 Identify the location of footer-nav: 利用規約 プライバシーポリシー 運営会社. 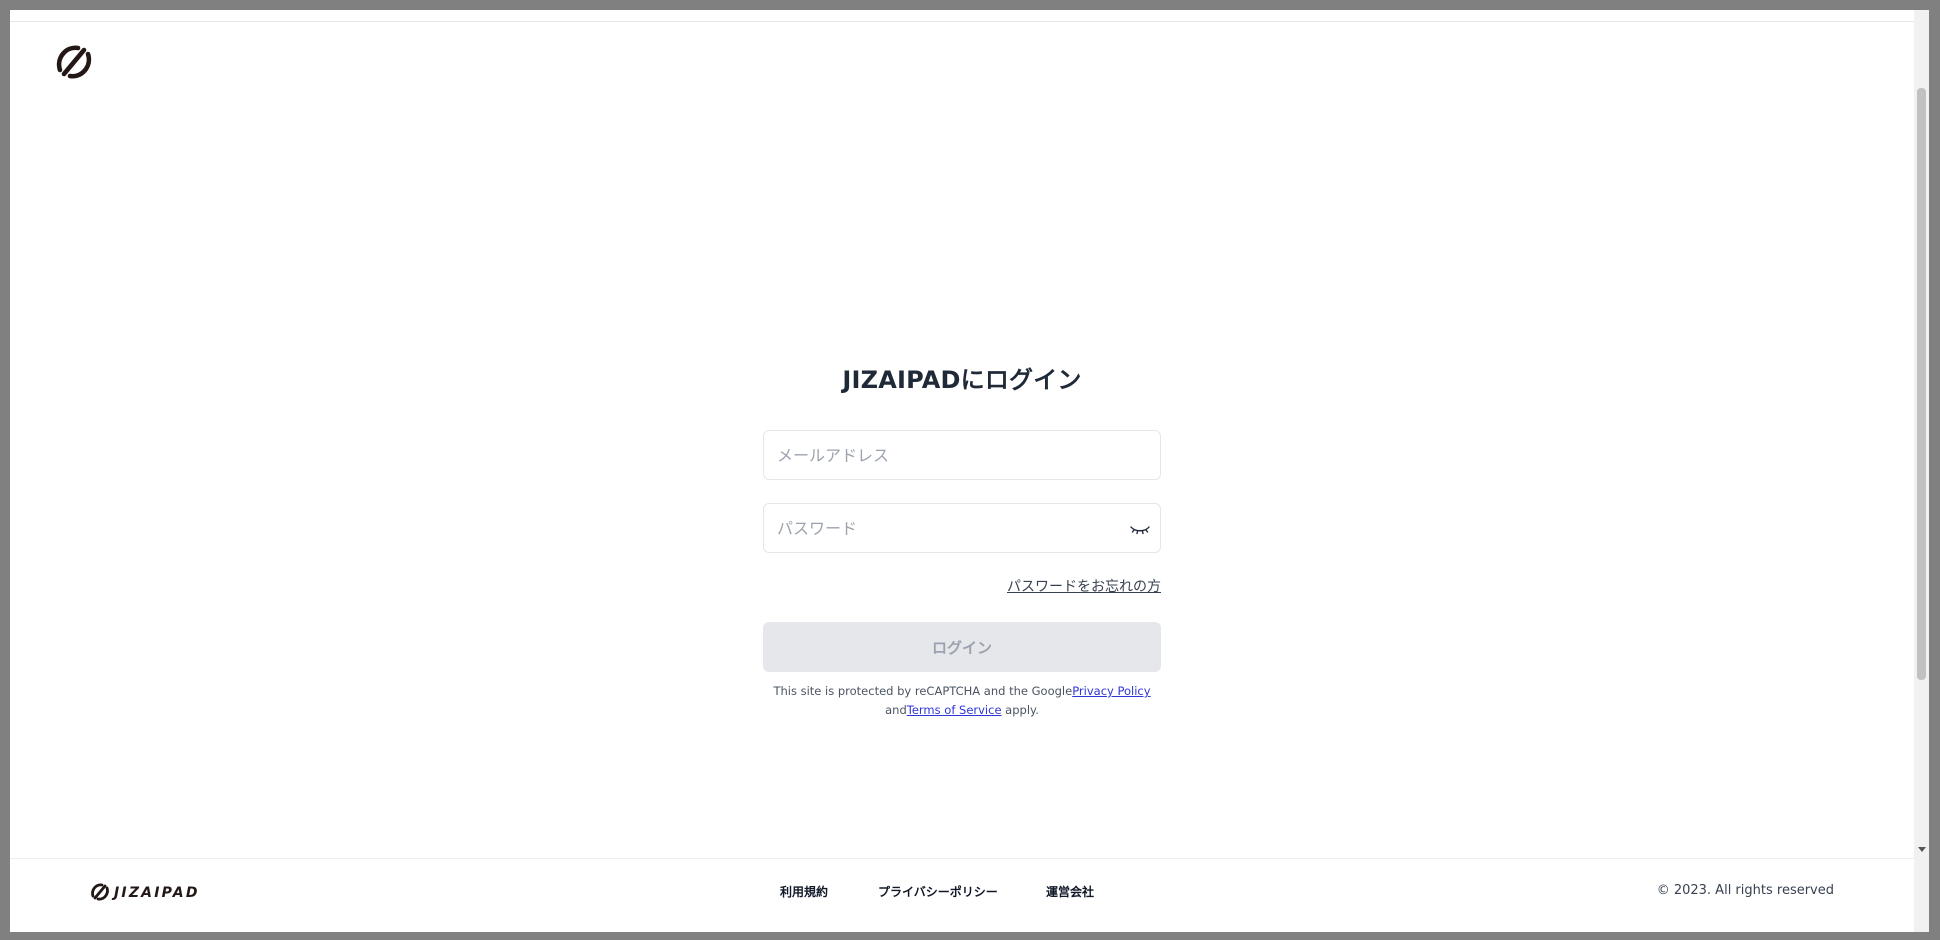
(943, 891).